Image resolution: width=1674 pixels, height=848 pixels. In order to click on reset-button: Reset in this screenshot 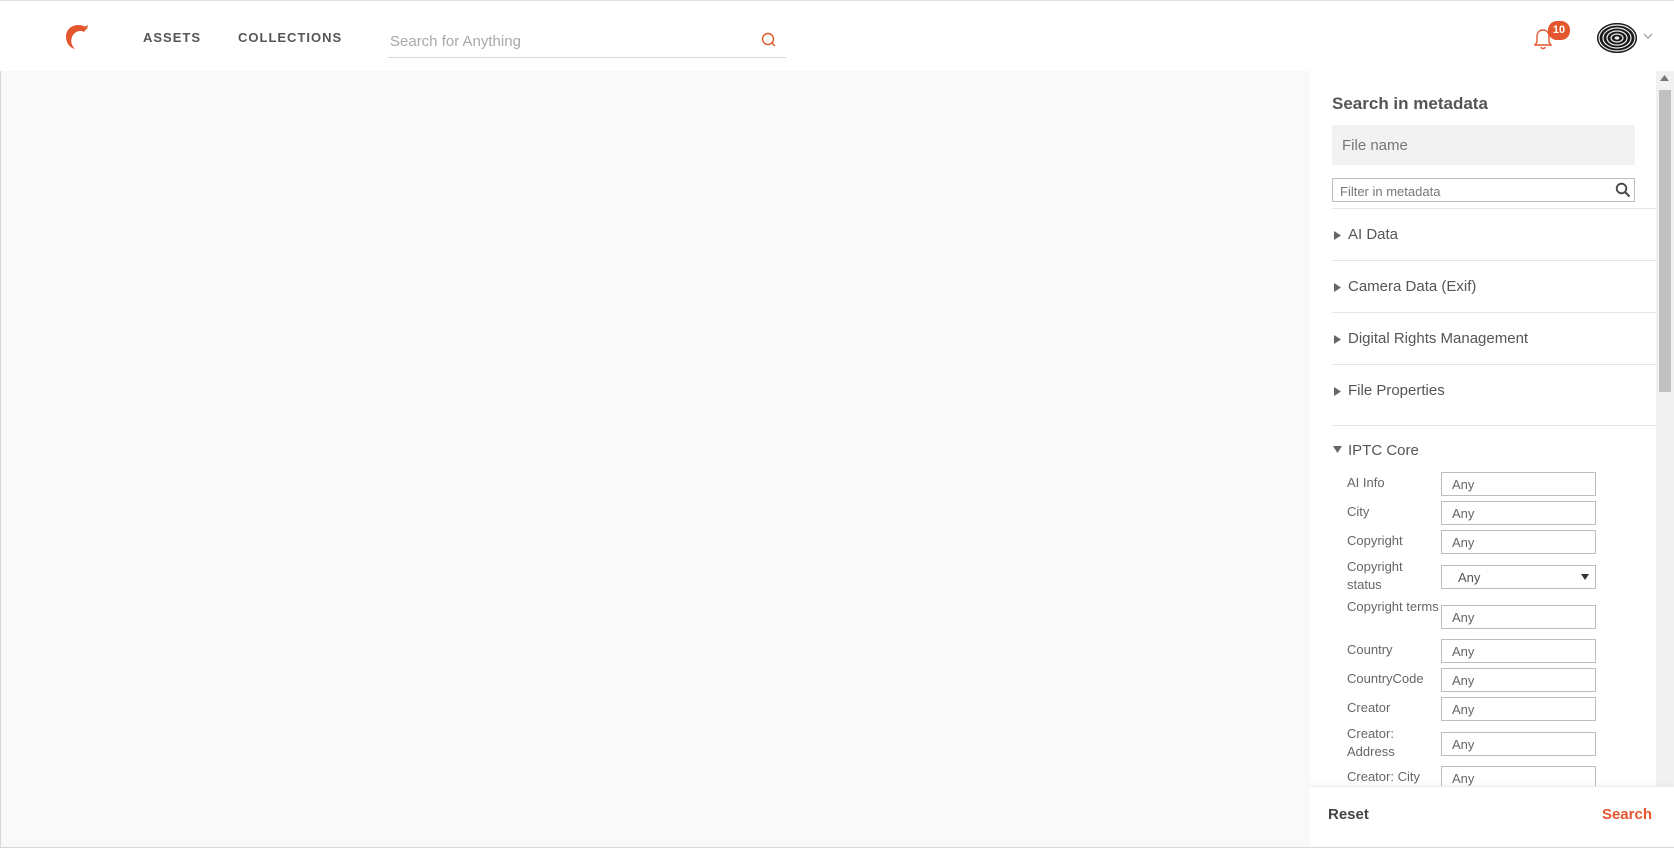, I will do `click(1348, 814)`.